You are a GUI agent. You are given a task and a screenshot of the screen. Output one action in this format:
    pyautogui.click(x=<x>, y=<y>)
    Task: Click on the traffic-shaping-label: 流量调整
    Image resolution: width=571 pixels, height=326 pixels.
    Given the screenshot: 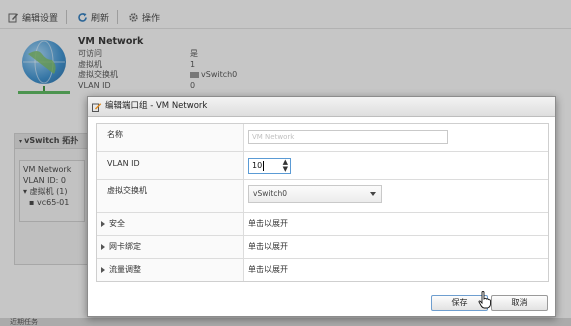 What is the action you would take?
    pyautogui.click(x=125, y=269)
    